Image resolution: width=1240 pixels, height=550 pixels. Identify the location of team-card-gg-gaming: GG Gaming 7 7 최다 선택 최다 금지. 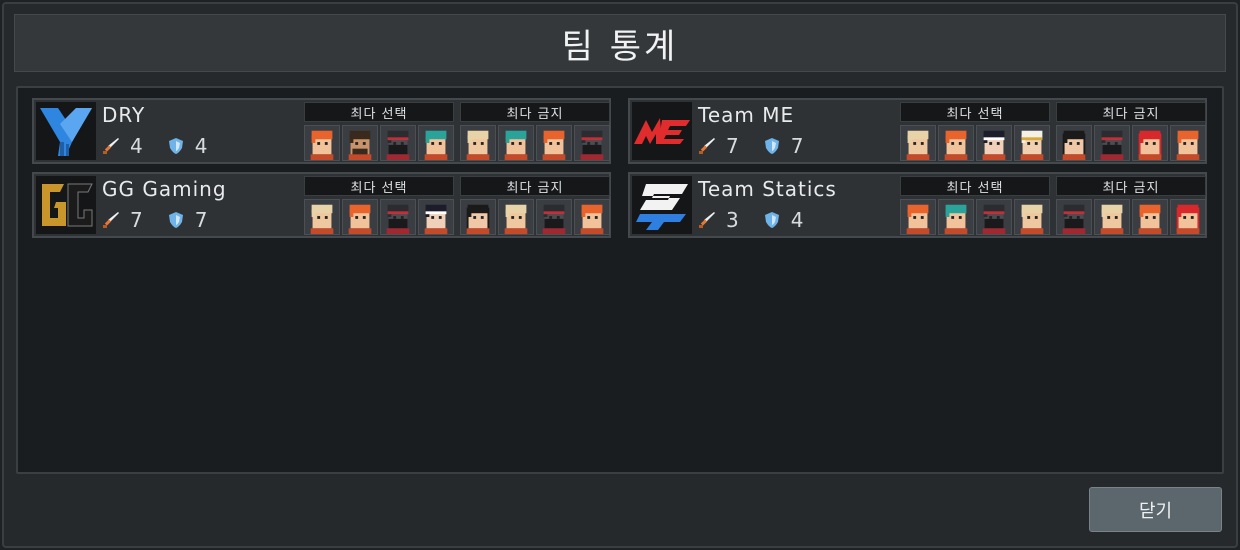
(321, 205).